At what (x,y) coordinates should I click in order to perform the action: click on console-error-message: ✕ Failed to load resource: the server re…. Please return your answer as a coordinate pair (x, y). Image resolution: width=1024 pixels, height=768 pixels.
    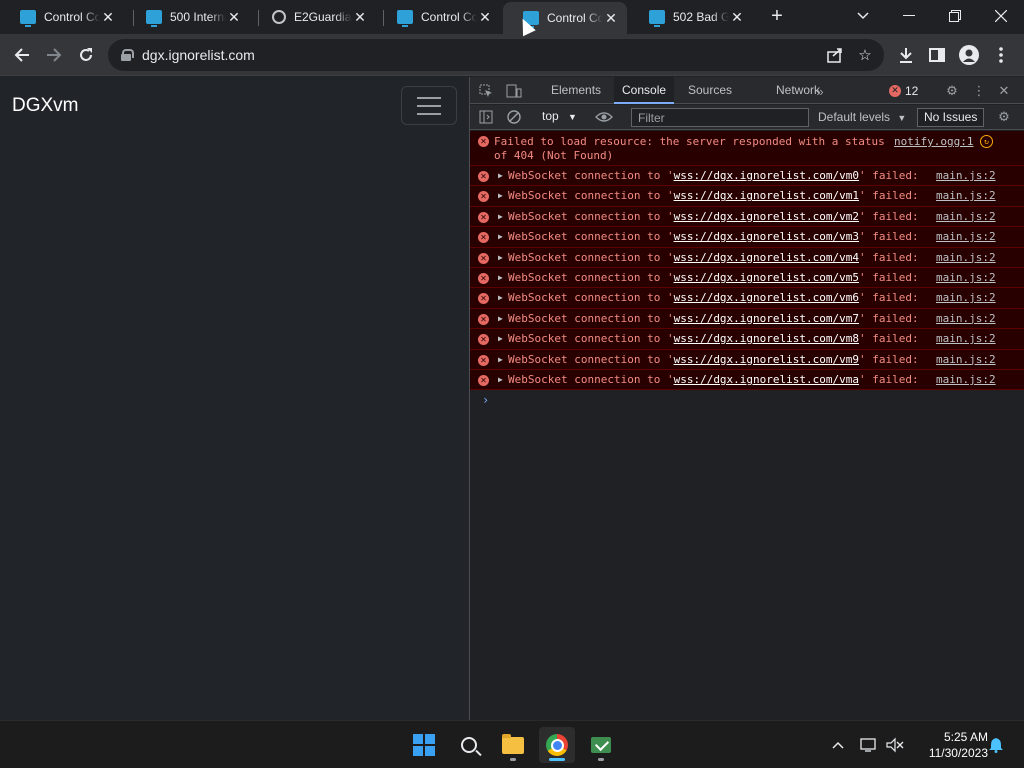
    Looking at the image, I should click on (747, 148).